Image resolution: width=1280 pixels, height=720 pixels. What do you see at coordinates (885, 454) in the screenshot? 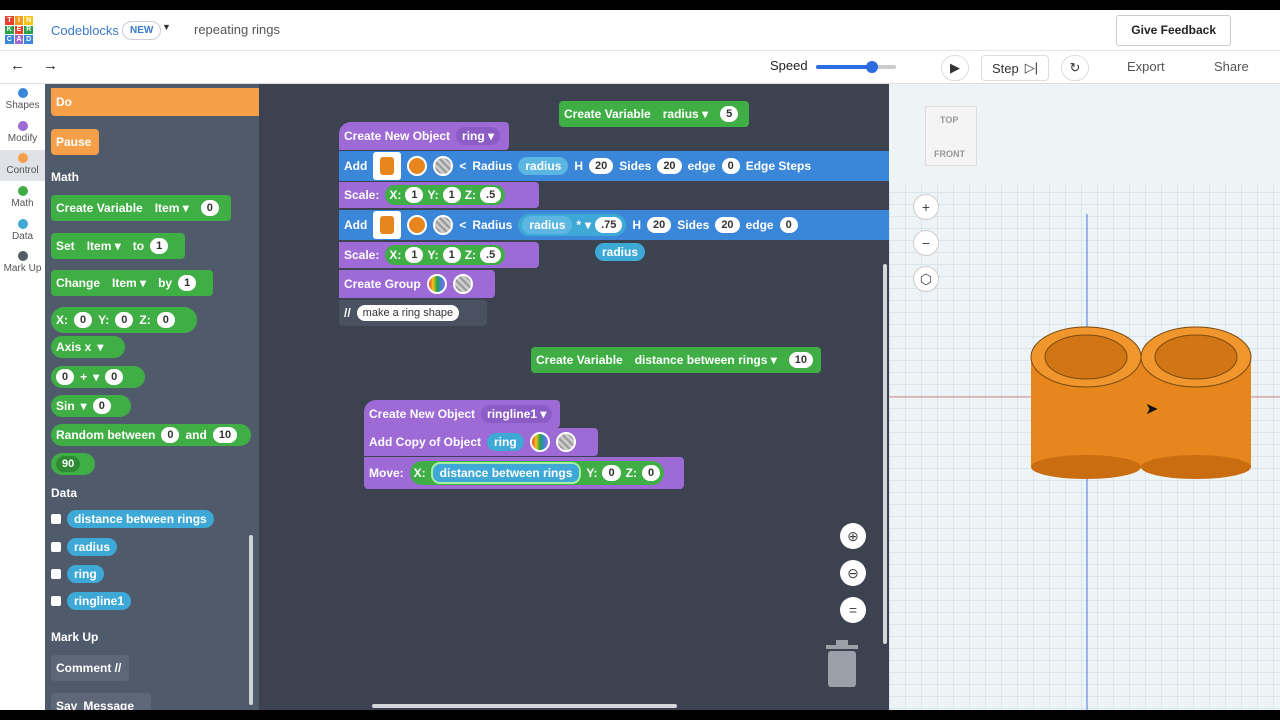
I see `workspace-vertical-scrollbar` at bounding box center [885, 454].